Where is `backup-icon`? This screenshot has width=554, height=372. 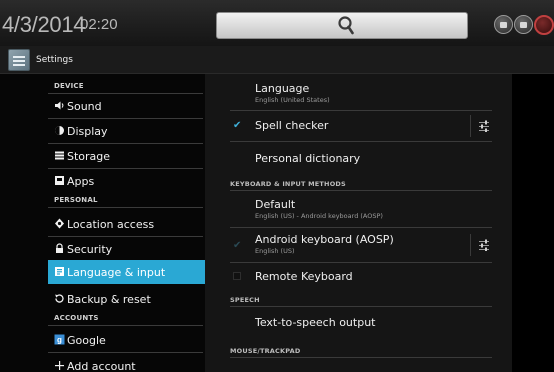
backup-icon is located at coordinates (59, 298).